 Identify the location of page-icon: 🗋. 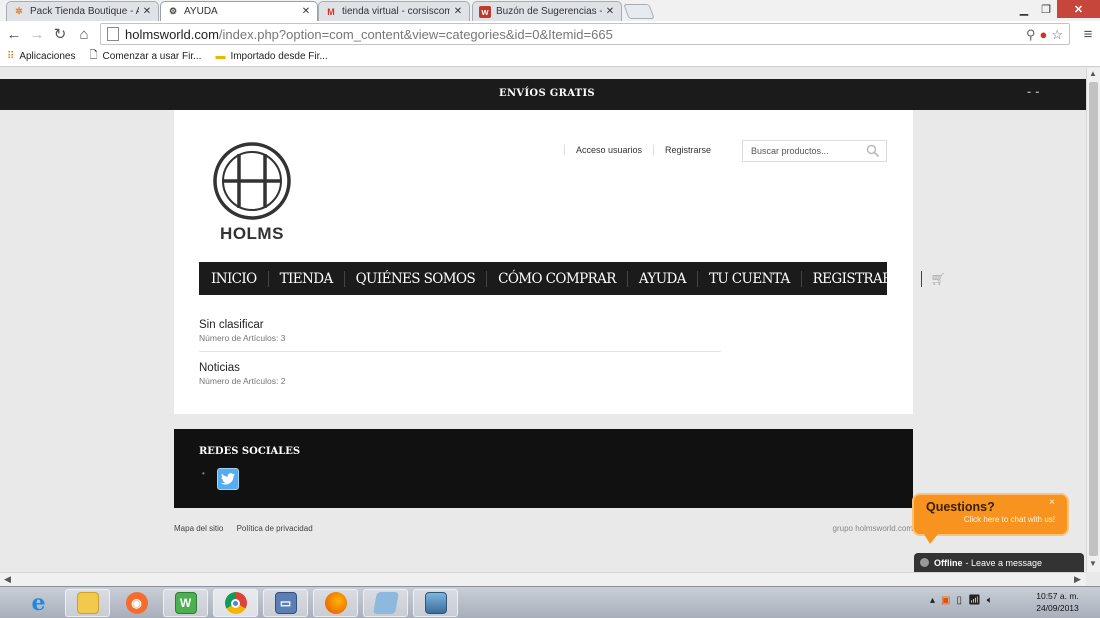
(93, 55).